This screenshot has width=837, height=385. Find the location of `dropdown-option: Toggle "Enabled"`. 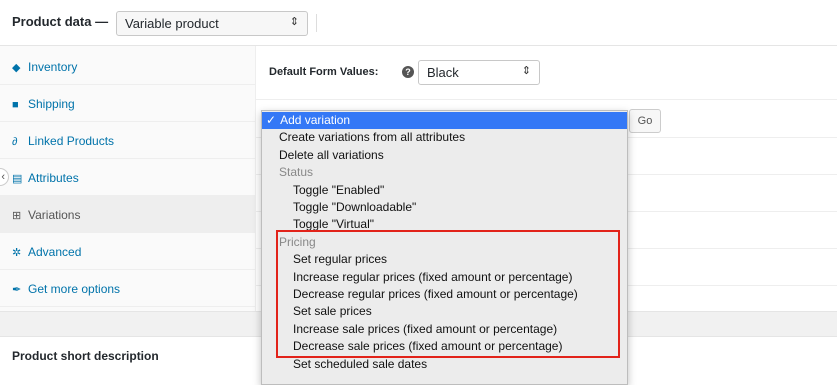

dropdown-option: Toggle "Enabled" is located at coordinates (444, 190).